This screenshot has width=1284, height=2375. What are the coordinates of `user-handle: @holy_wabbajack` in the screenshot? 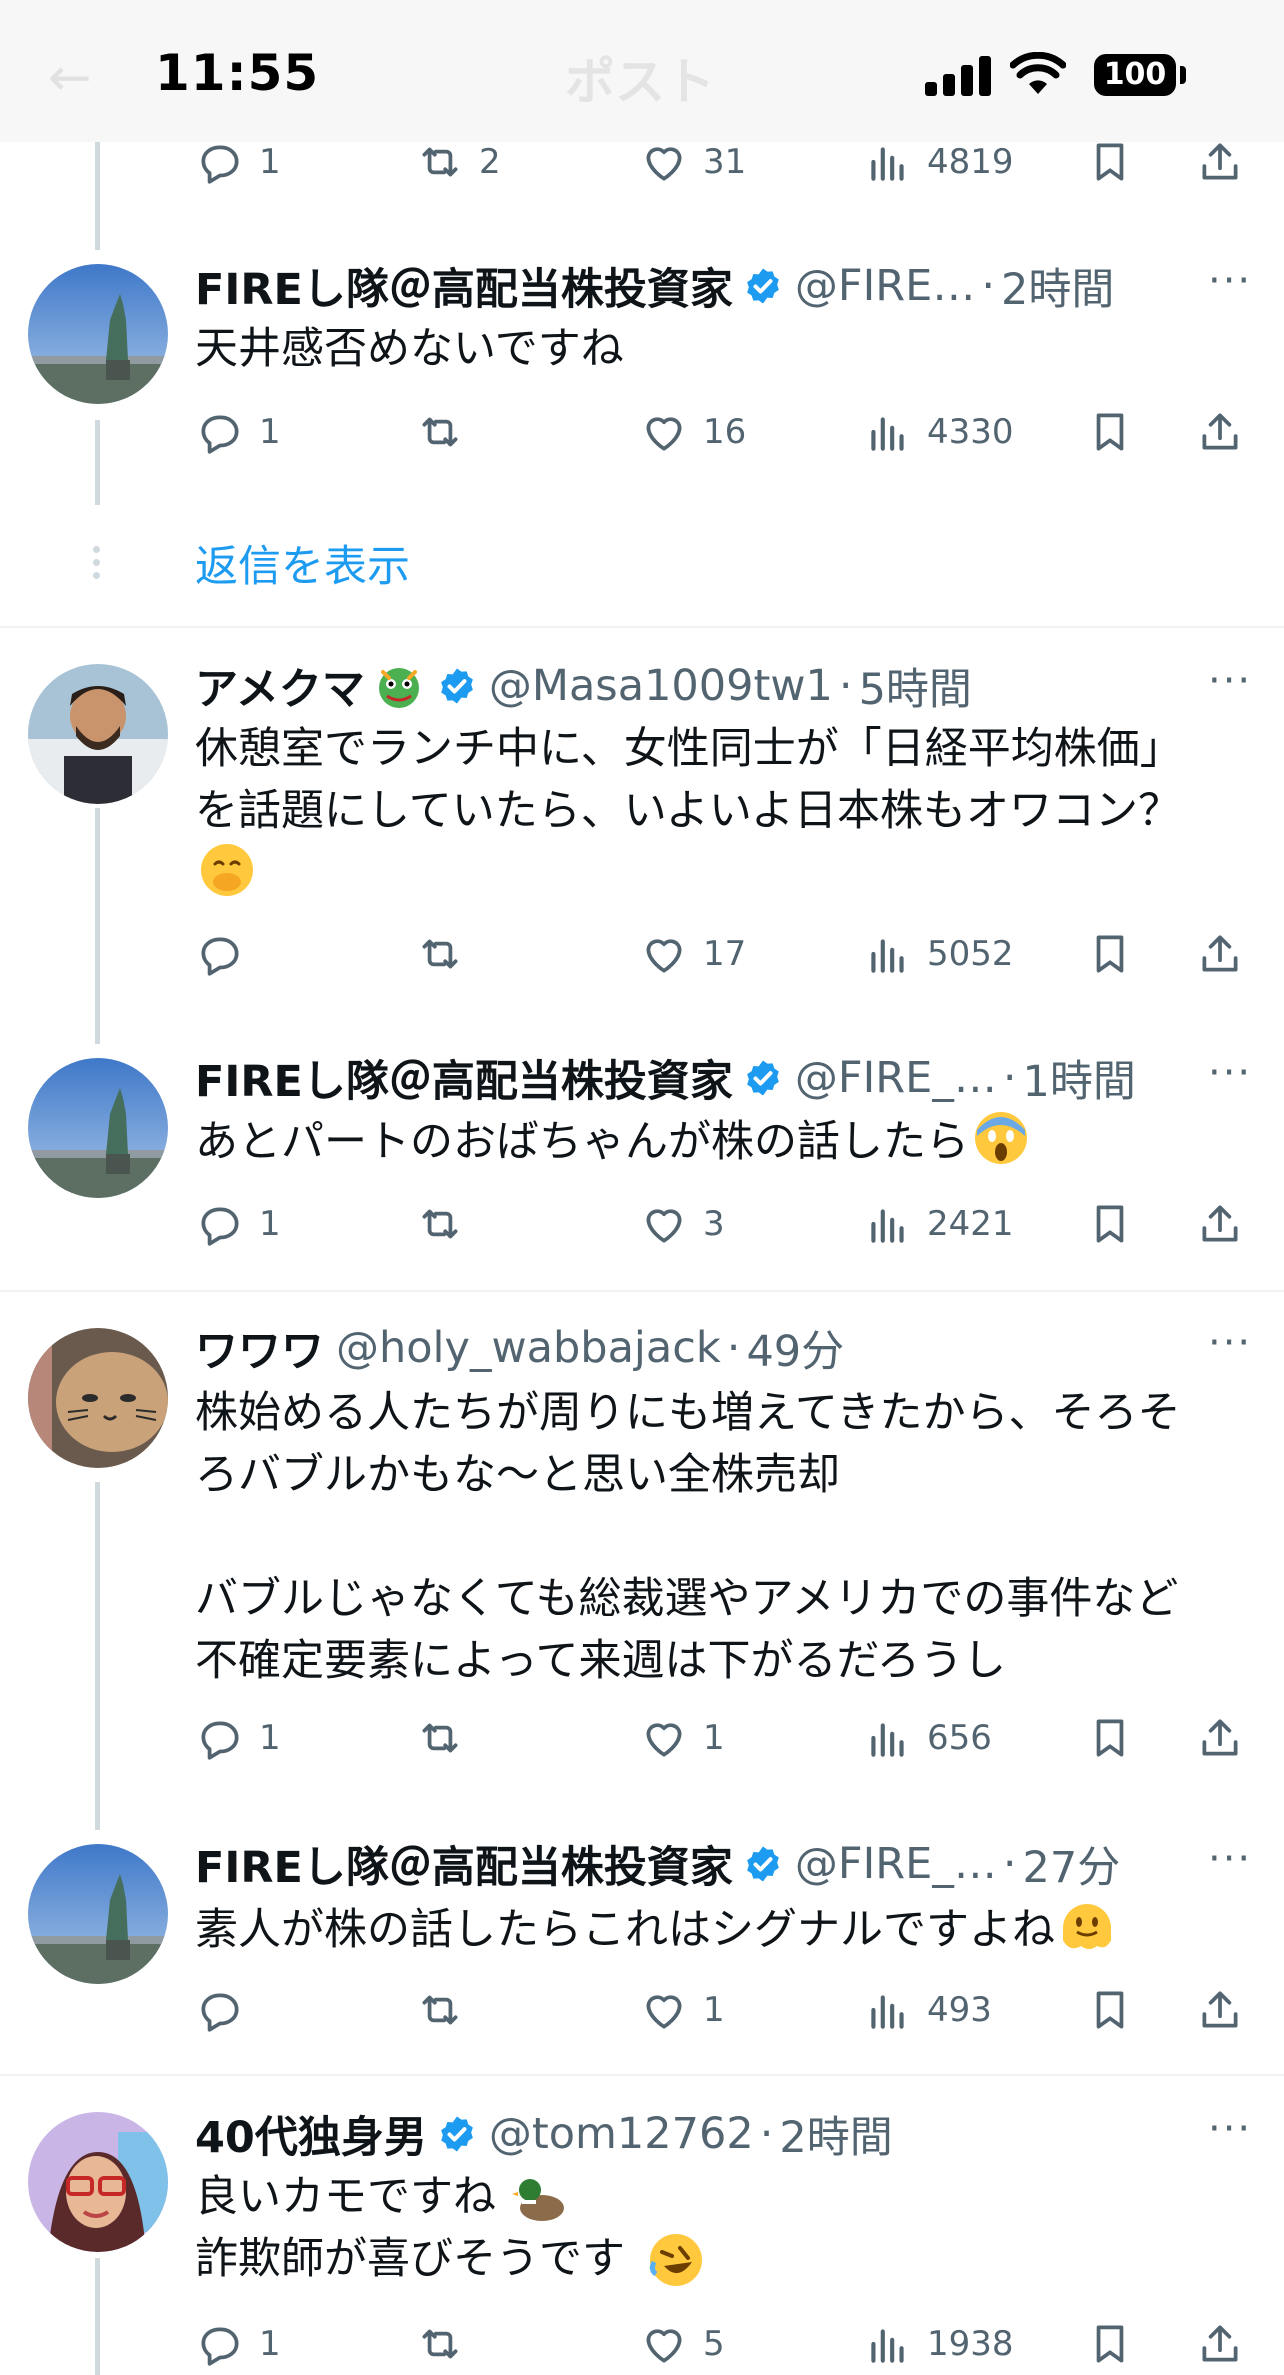 It's located at (528, 1348).